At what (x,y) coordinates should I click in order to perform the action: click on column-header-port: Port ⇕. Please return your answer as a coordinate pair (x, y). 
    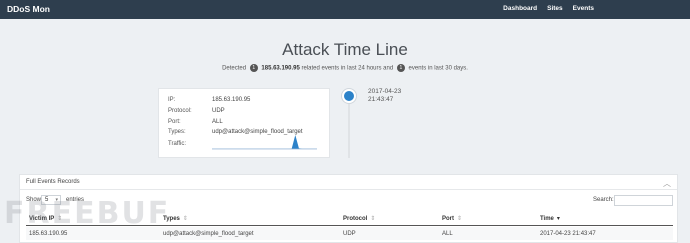
    Looking at the image, I should click on (452, 218).